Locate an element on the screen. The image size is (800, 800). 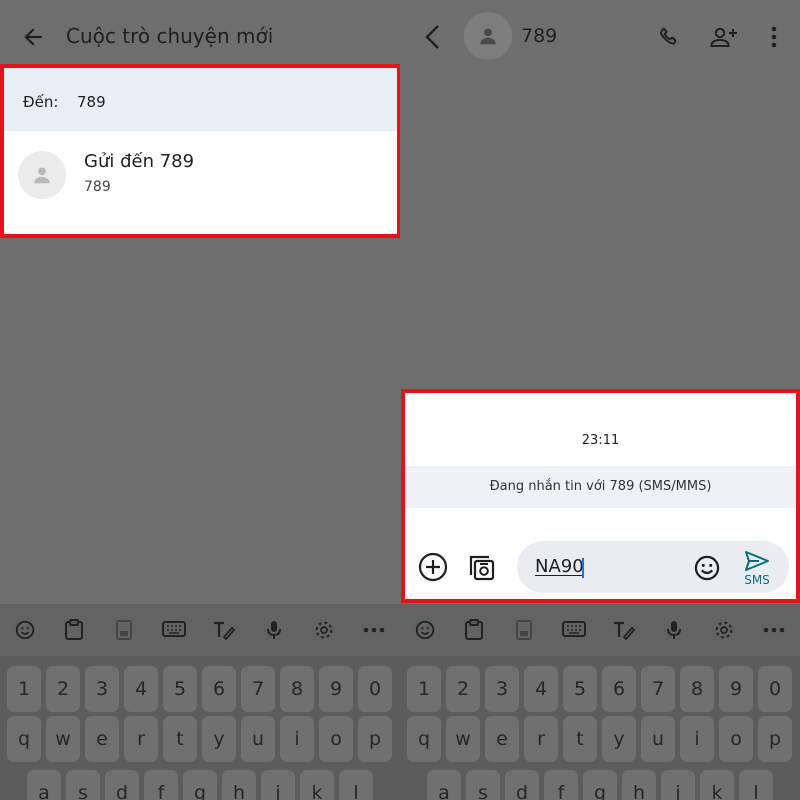
message-input: NA90 is located at coordinates (559, 566).